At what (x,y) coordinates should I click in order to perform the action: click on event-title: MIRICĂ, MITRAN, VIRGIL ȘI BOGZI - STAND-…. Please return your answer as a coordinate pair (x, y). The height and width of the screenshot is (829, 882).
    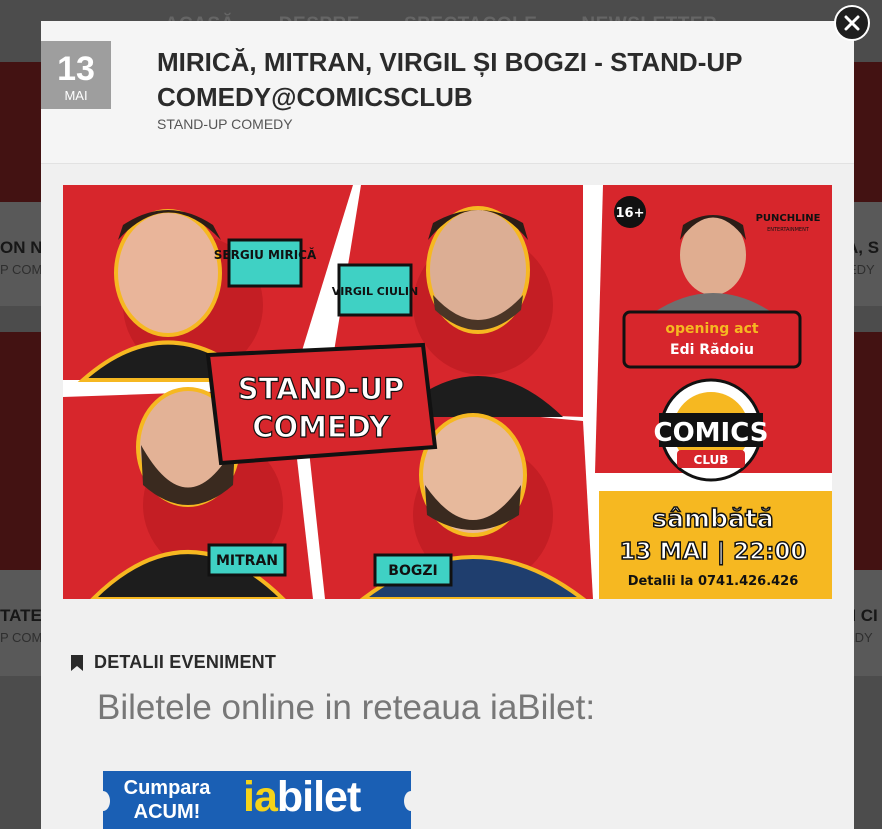
    Looking at the image, I should click on (449, 79).